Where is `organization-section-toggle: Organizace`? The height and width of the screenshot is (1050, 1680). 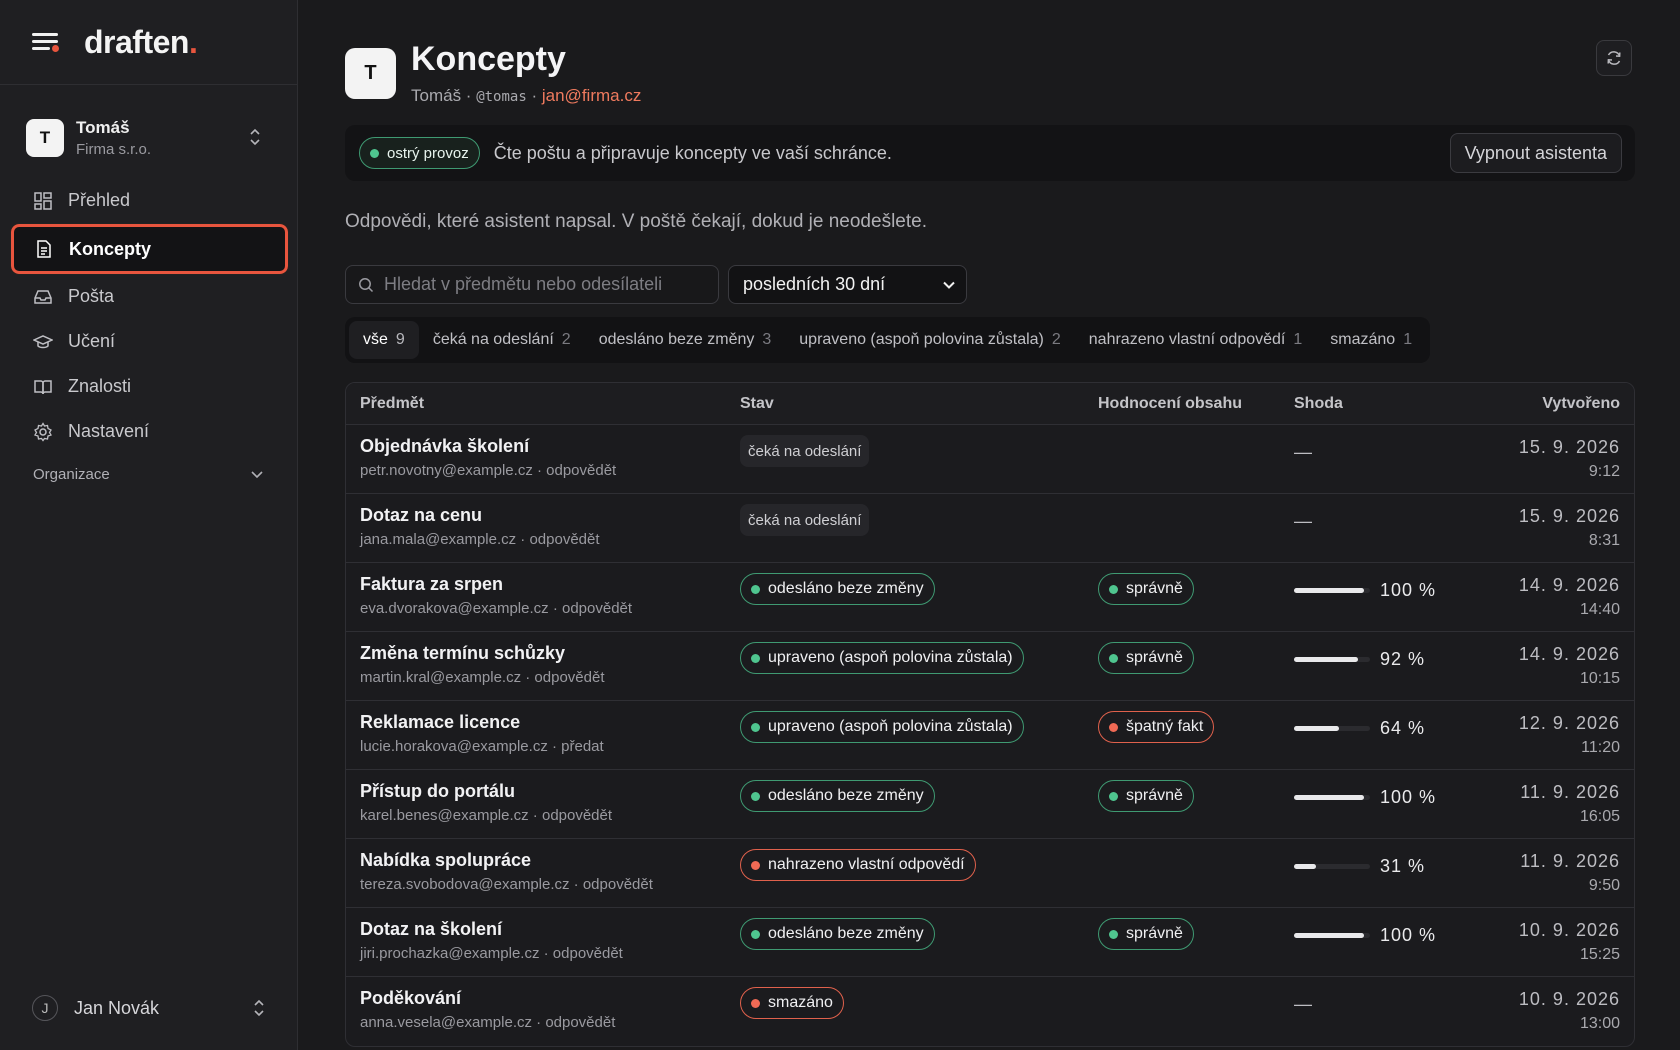
organization-section-toggle: Organizace is located at coordinates (148, 474).